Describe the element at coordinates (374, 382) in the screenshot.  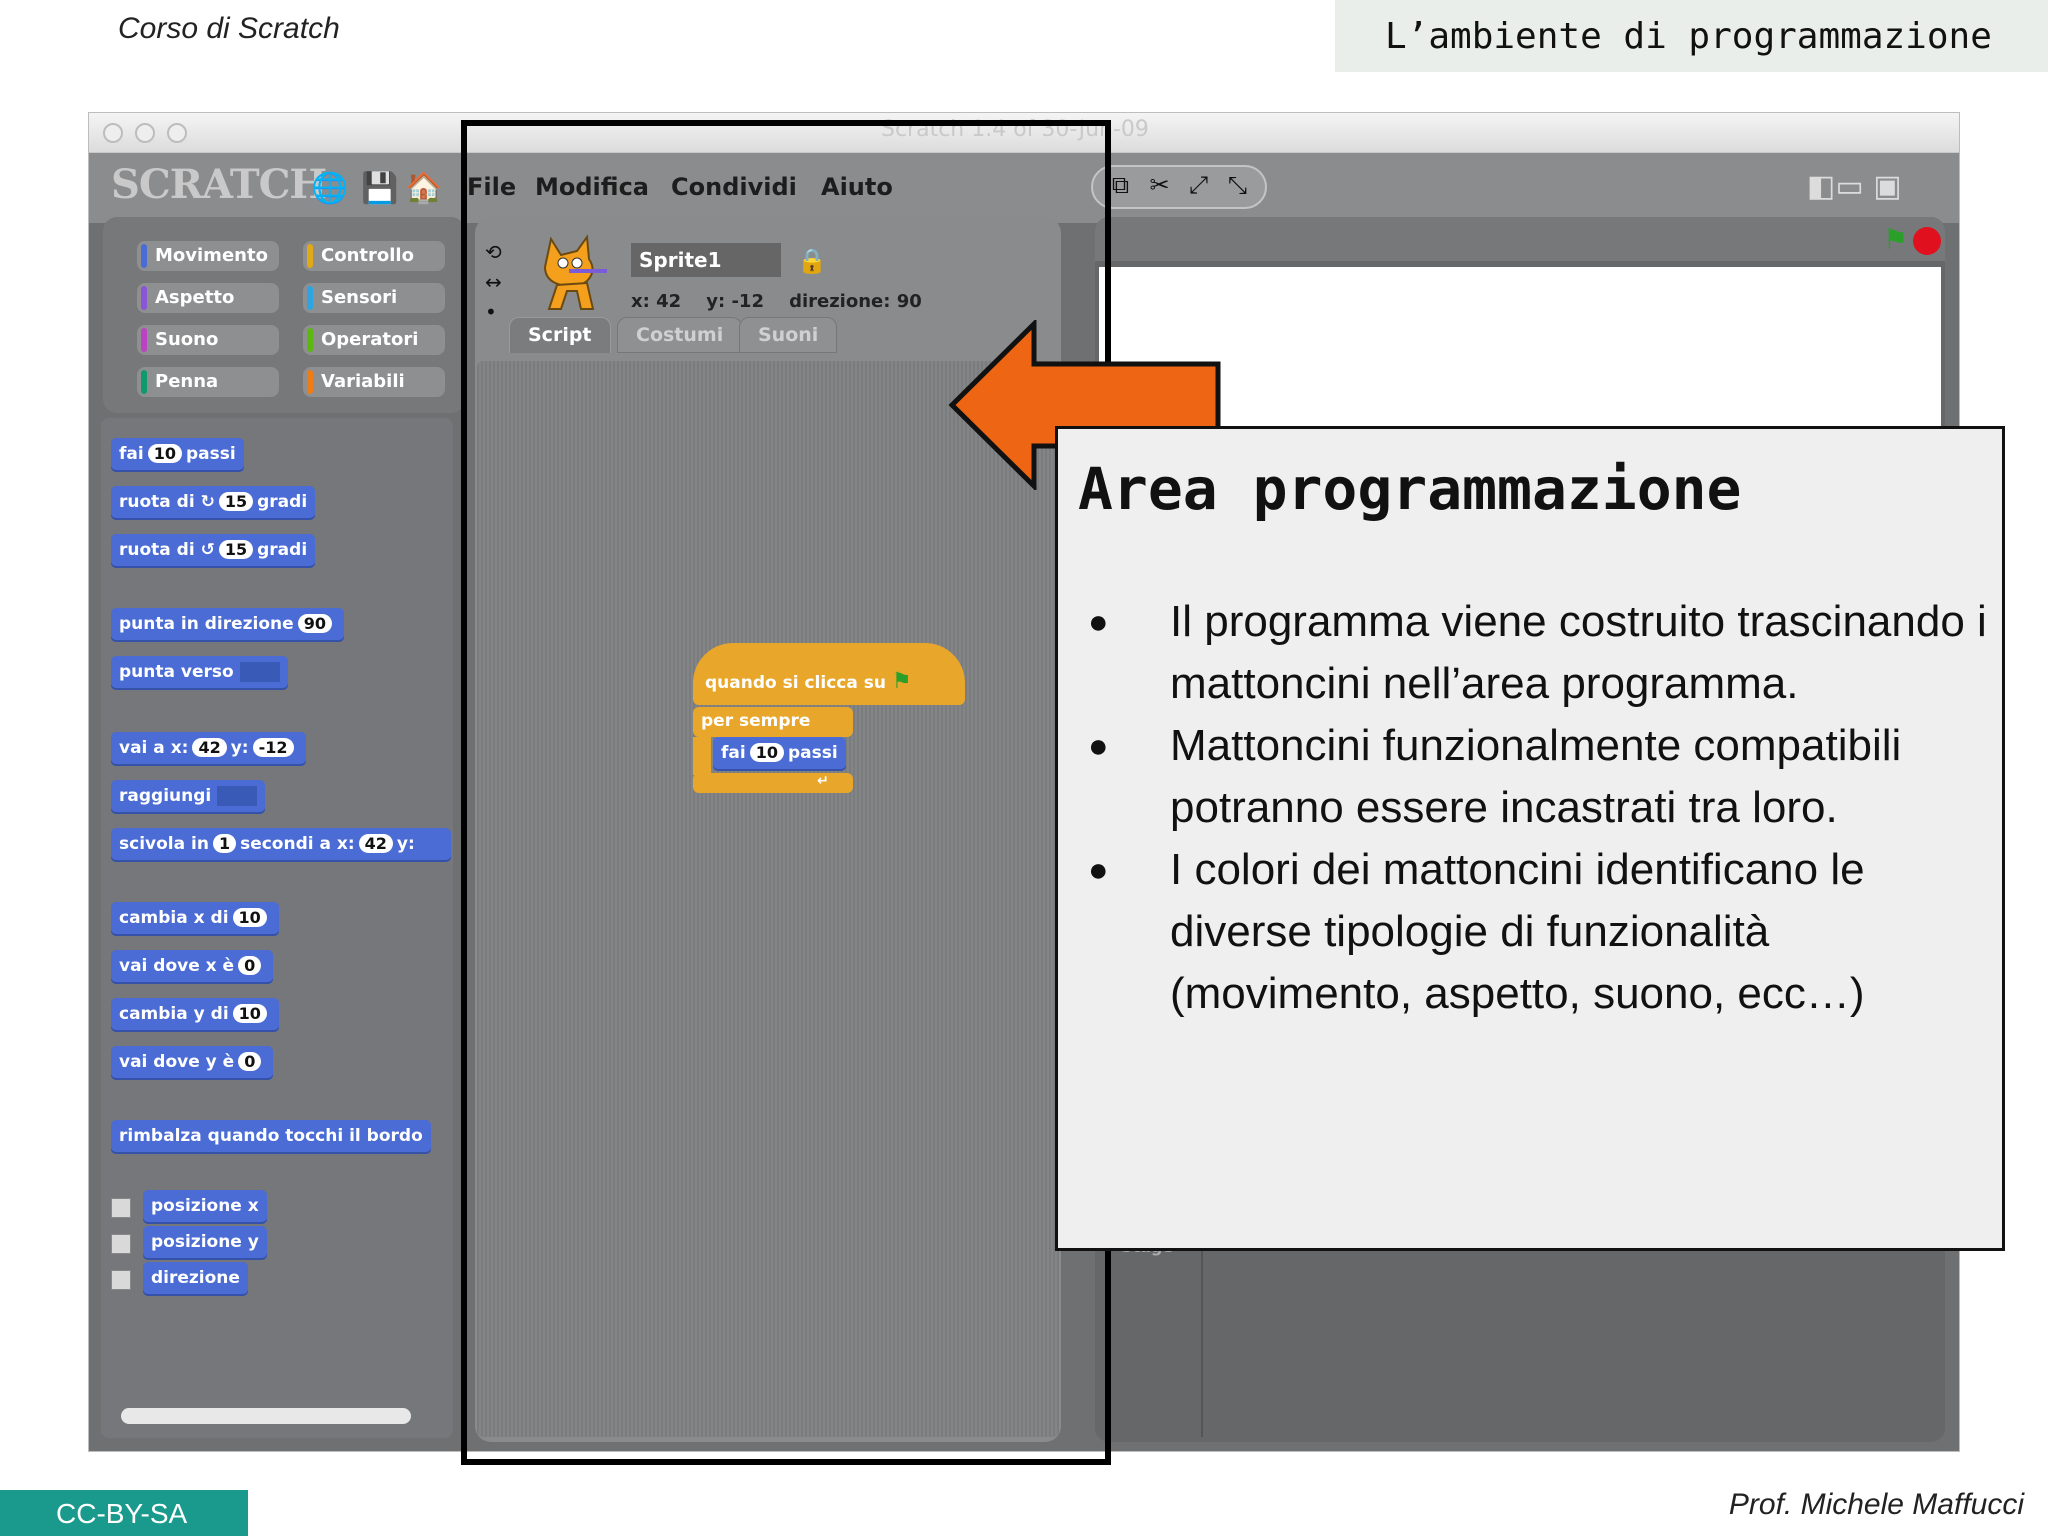
I see `category-variabili: Variabili` at that location.